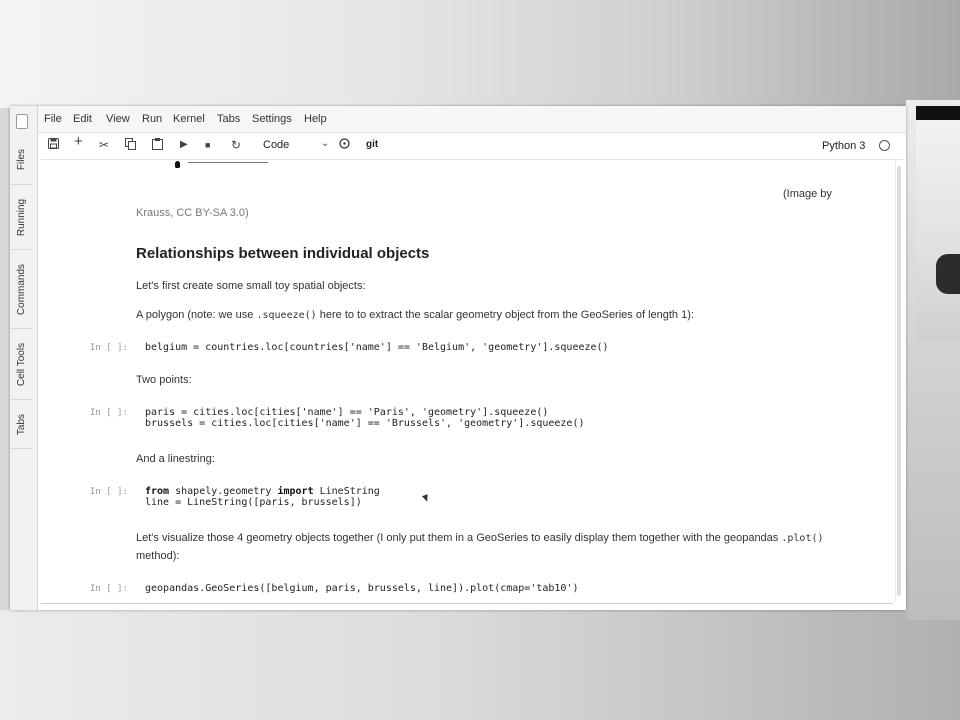  Describe the element at coordinates (948, 274) in the screenshot. I see `adjacent-window-object` at that location.